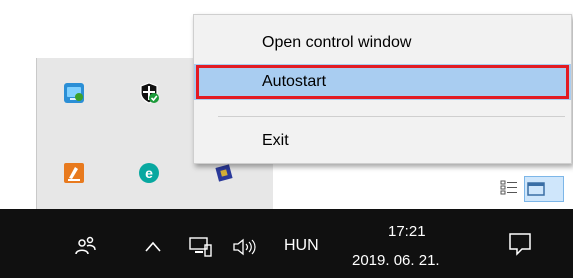 The image size is (573, 278). I want to click on show-hidden-icons-chevron-up-icon, so click(153, 247).